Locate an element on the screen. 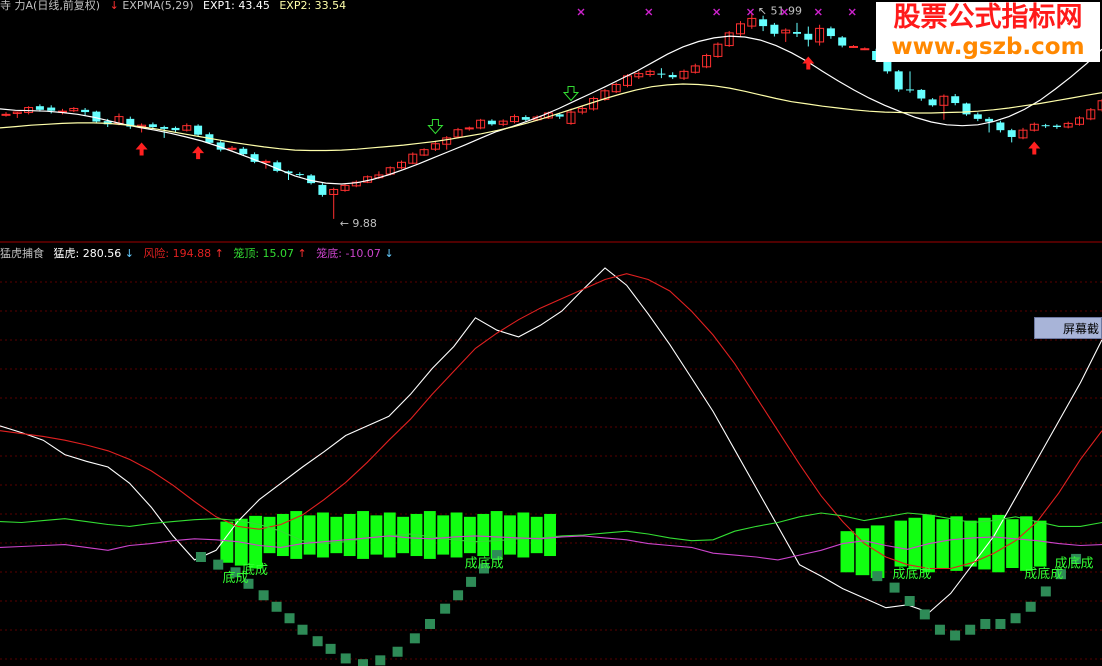 This screenshot has width=1102, height=666. exp1-value: EXP1: 43.45 is located at coordinates (236, 6).